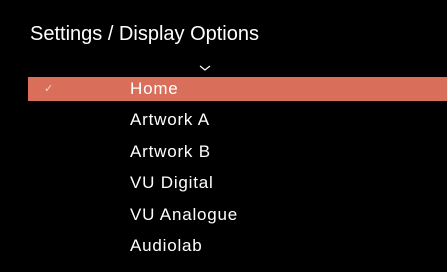  Describe the element at coordinates (205, 68) in the screenshot. I see `chevron-up-icon` at that location.